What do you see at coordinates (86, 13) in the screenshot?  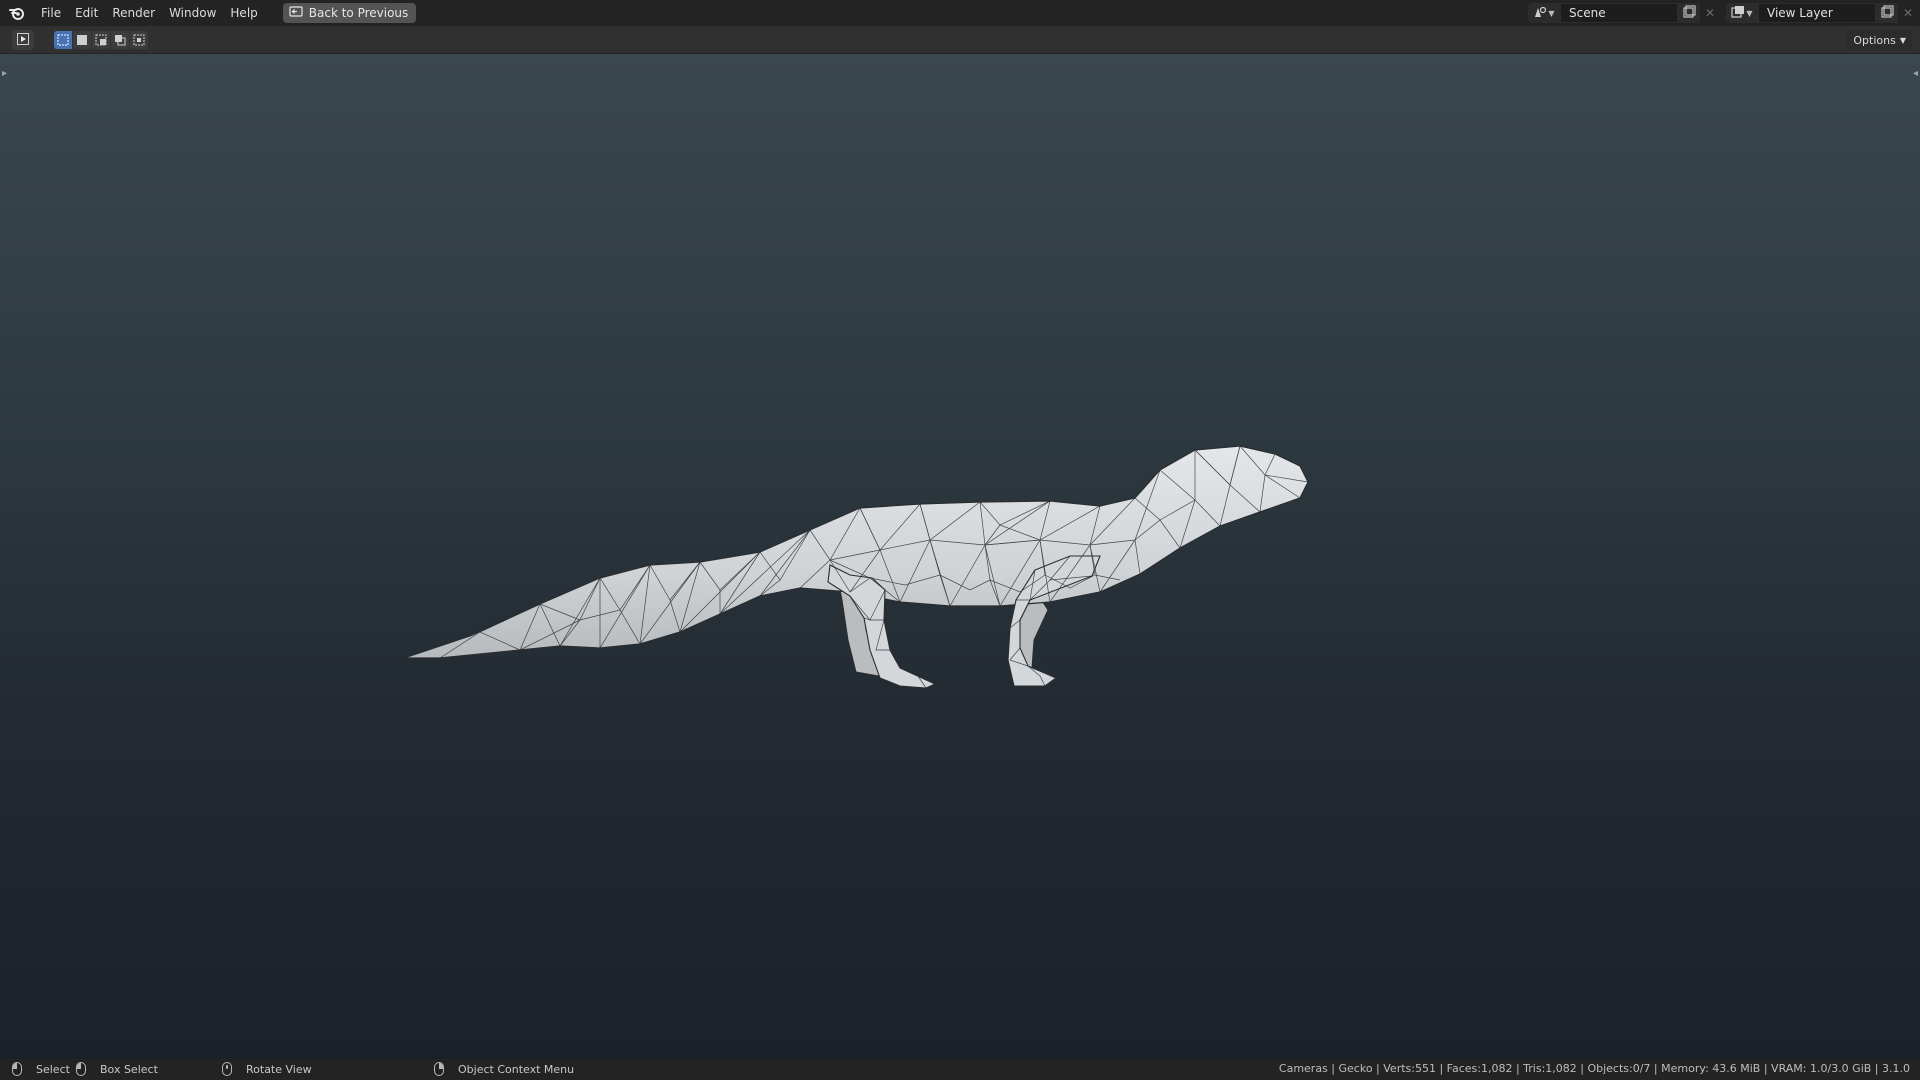 I see `menu-edit: Edit` at bounding box center [86, 13].